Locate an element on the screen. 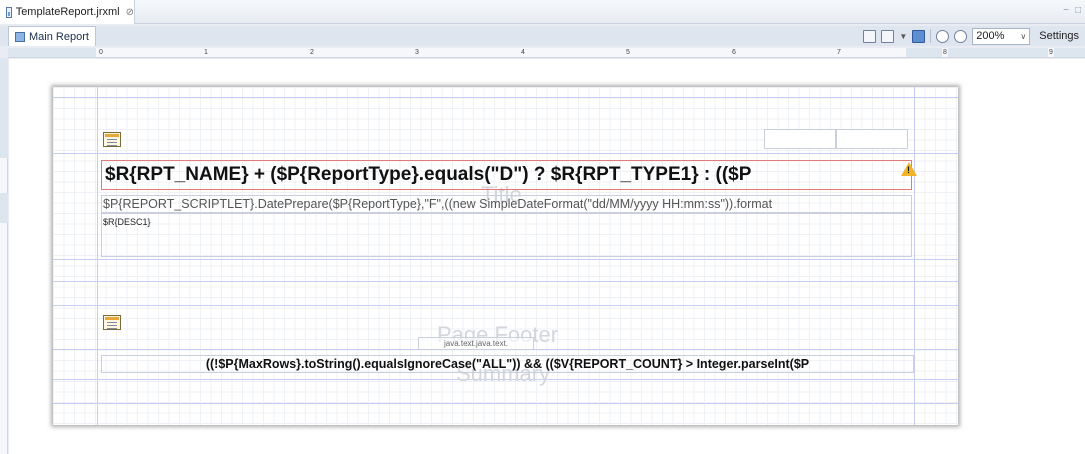 The height and width of the screenshot is (454, 1085). ruler-number: 6 is located at coordinates (734, 52).